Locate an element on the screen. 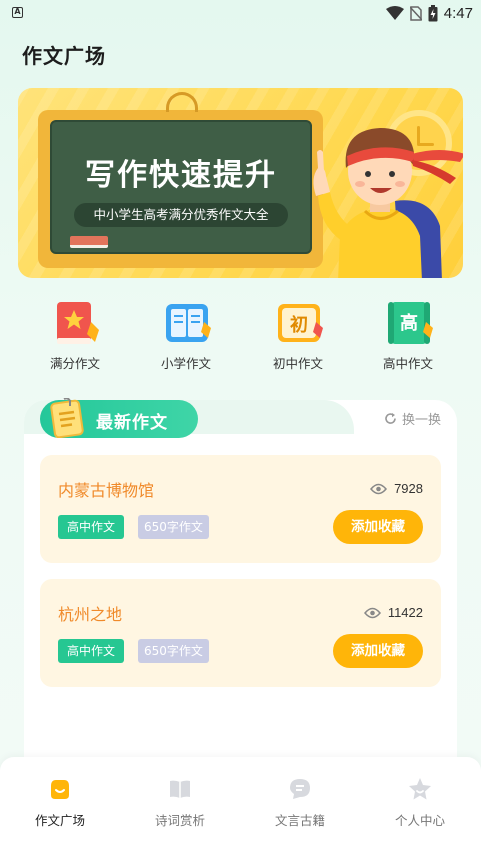  green-gao-icon: 高 is located at coordinates (409, 322).